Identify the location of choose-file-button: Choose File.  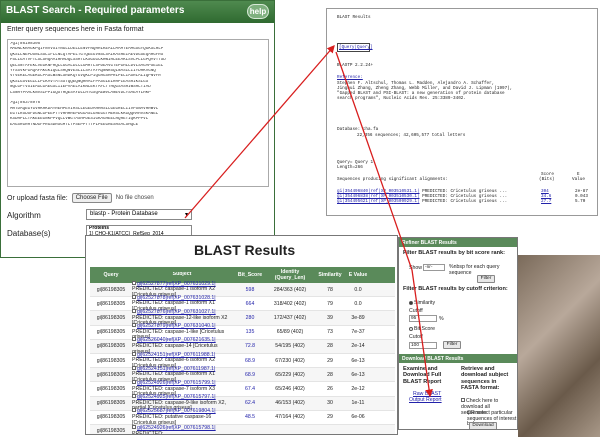
(91, 198).